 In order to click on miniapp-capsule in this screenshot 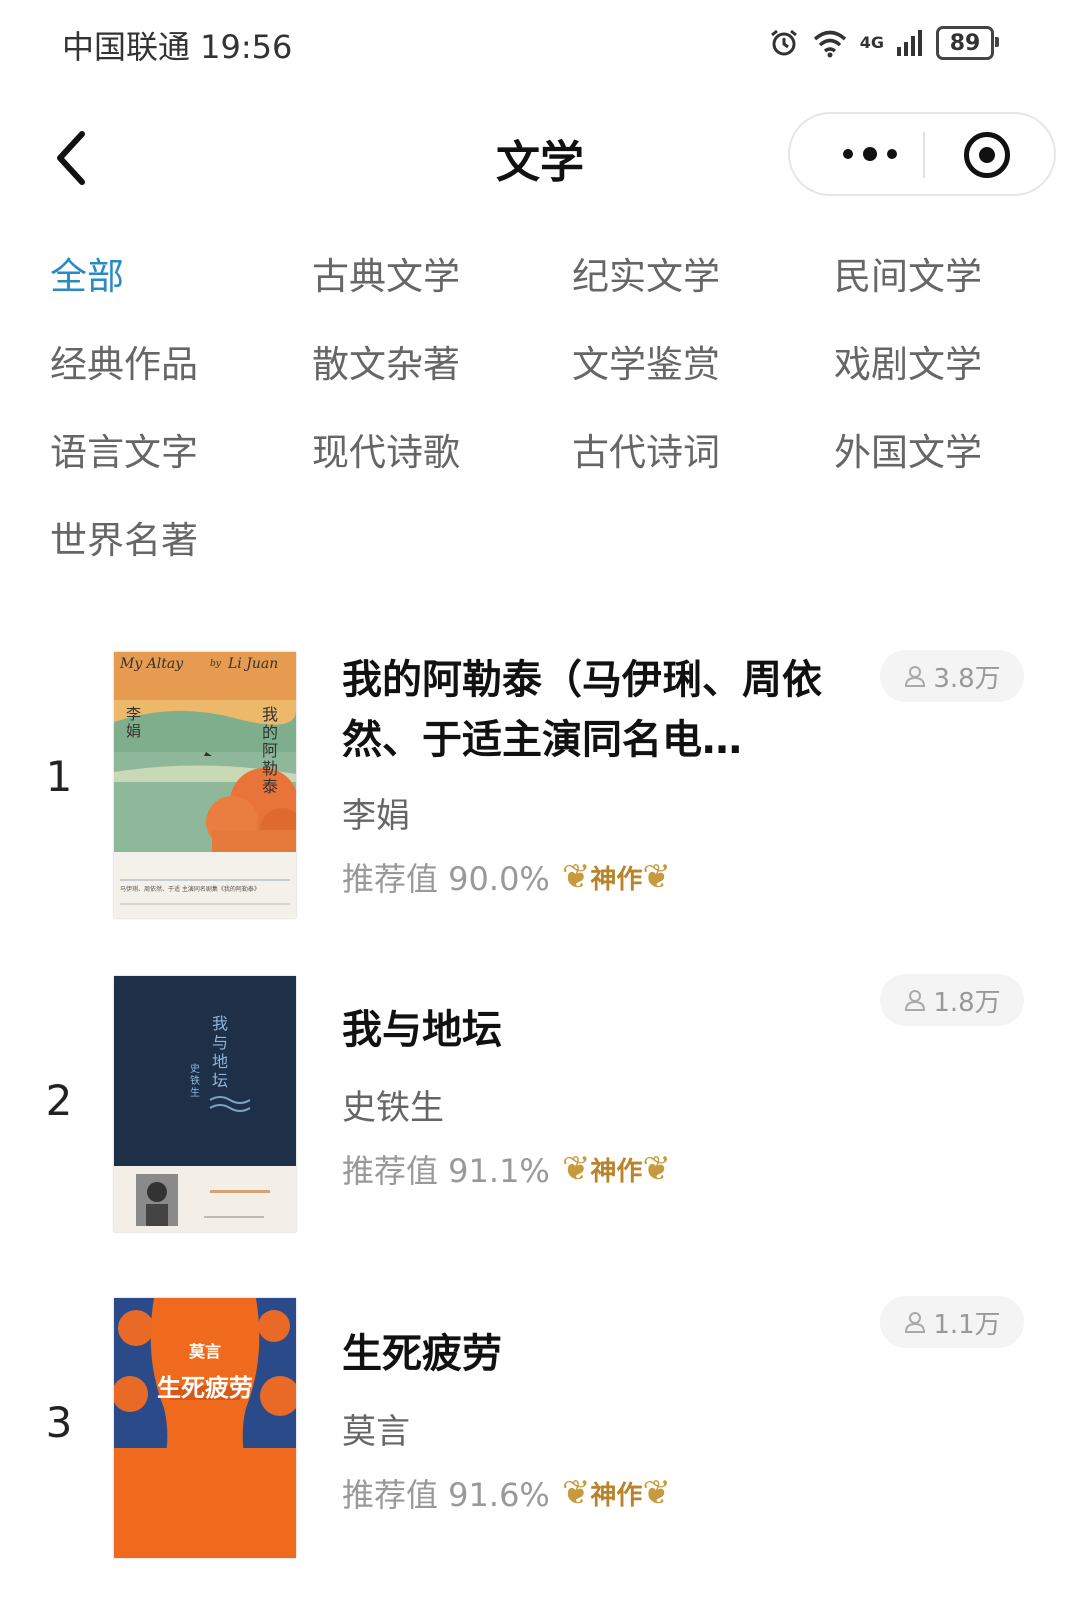, I will do `click(922, 154)`.